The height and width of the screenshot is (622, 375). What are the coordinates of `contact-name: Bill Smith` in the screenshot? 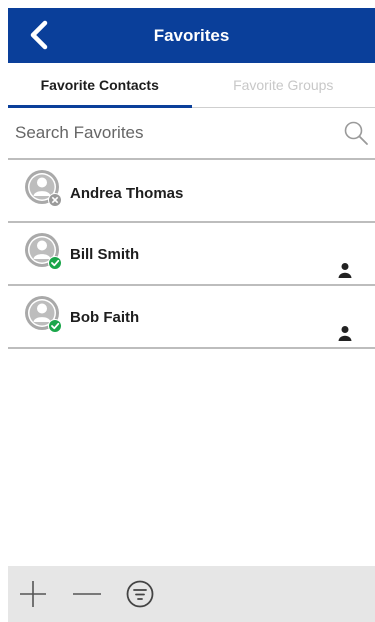 It's located at (105, 254).